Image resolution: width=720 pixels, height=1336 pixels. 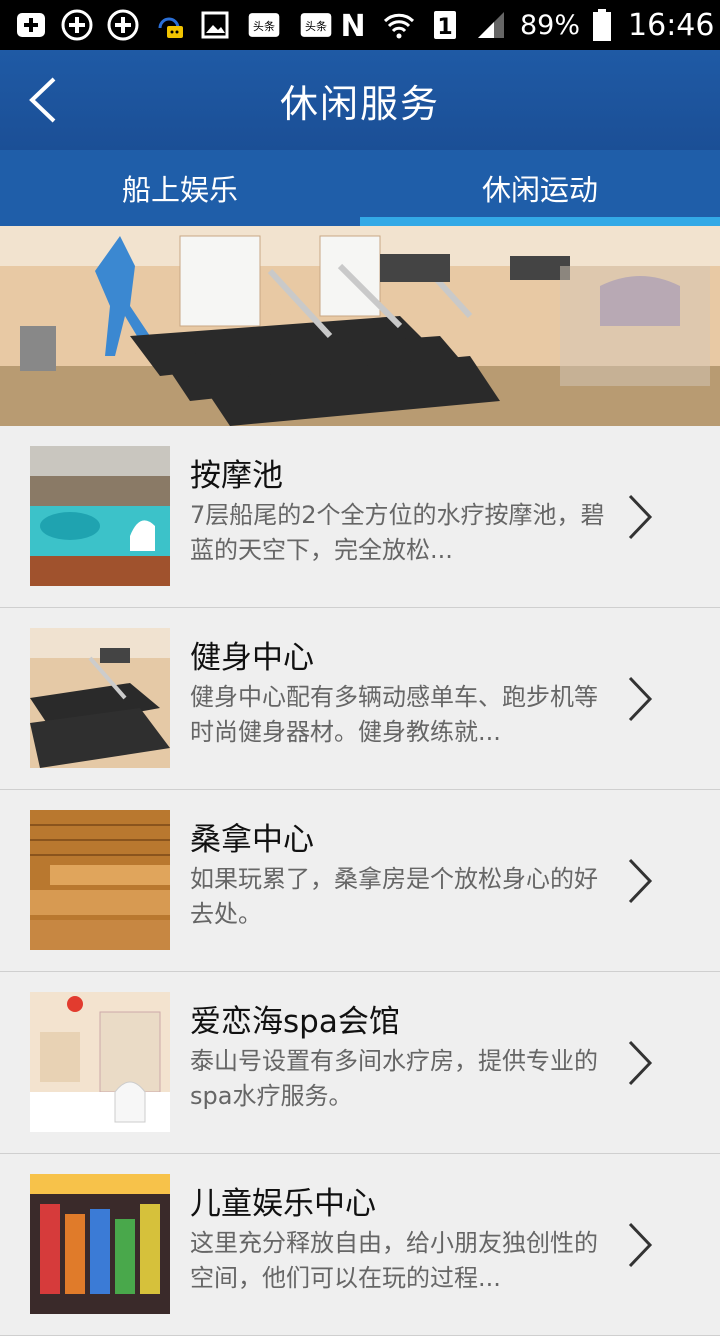 I want to click on item-description: 泰山号设置有多间水疗房，提供专业的spa水疗服务。, so click(x=394, y=1078).